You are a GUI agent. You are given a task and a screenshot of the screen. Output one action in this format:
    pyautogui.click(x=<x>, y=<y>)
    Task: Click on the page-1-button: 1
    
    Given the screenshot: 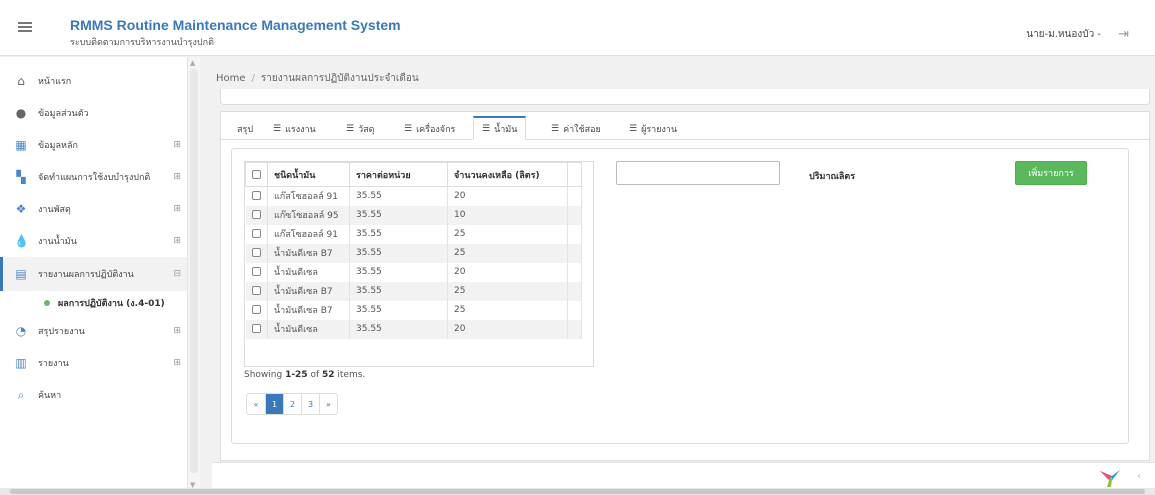 What is the action you would take?
    pyautogui.click(x=274, y=404)
    